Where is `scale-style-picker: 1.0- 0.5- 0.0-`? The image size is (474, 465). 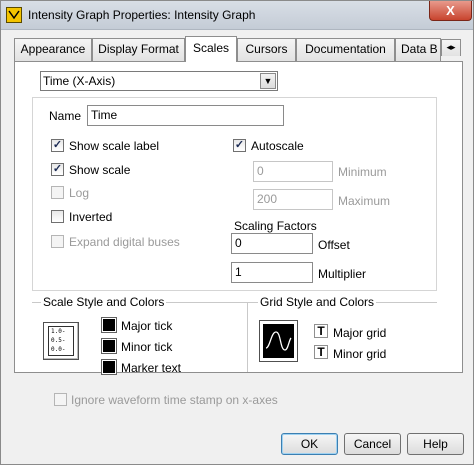 scale-style-picker: 1.0- 0.5- 0.0- is located at coordinates (61, 341).